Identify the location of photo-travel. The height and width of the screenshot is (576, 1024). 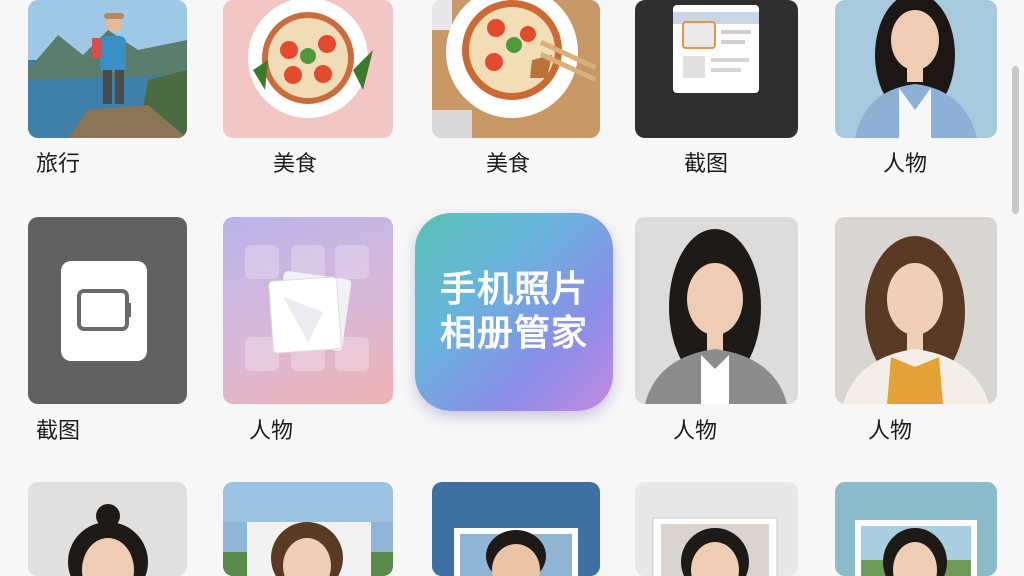
(107, 69).